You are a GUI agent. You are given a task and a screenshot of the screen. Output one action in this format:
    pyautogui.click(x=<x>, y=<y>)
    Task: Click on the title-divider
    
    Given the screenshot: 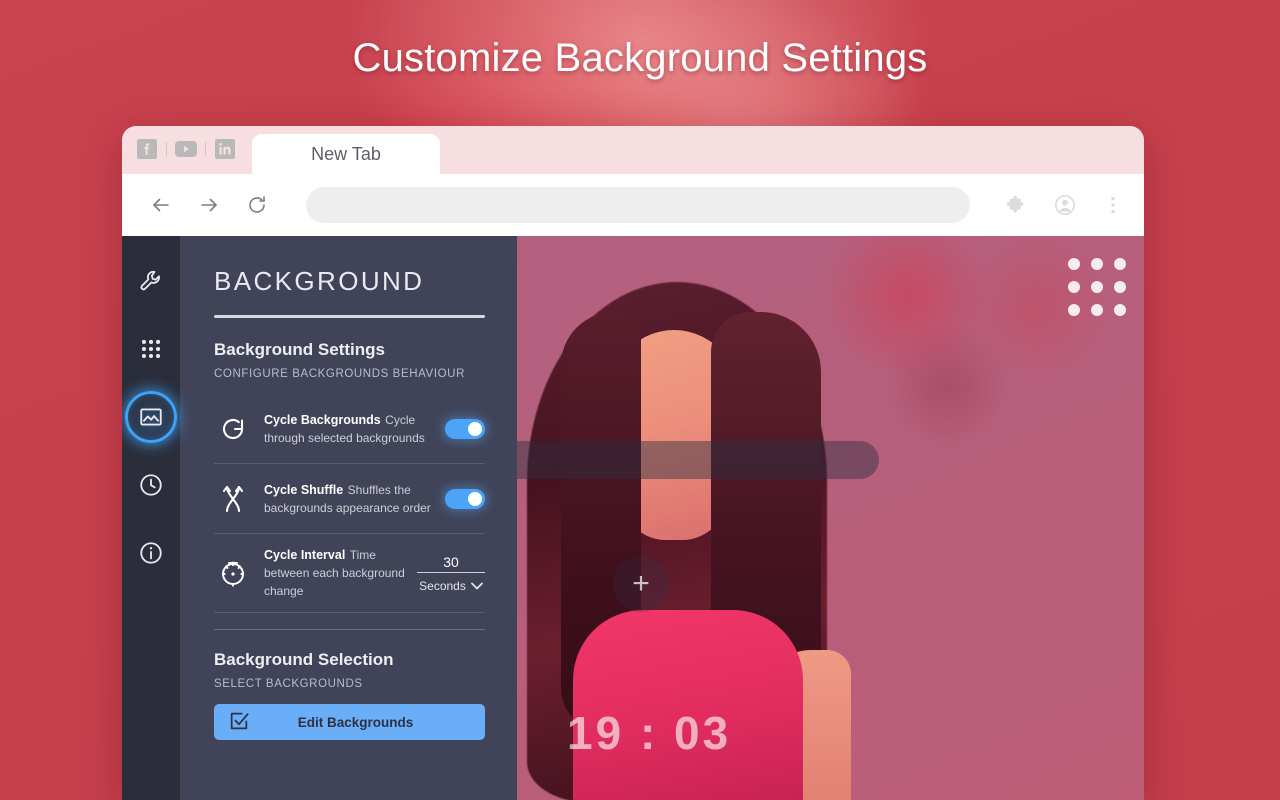 What is the action you would take?
    pyautogui.click(x=349, y=316)
    